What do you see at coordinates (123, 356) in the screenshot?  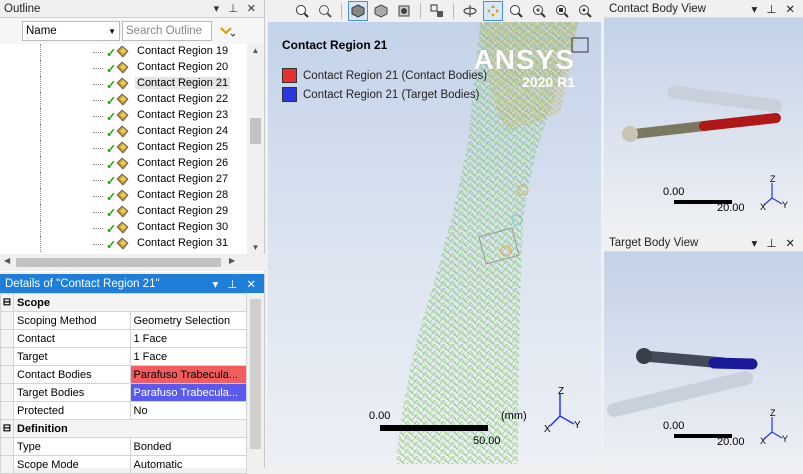 I see `property-row: Target 1 Face` at bounding box center [123, 356].